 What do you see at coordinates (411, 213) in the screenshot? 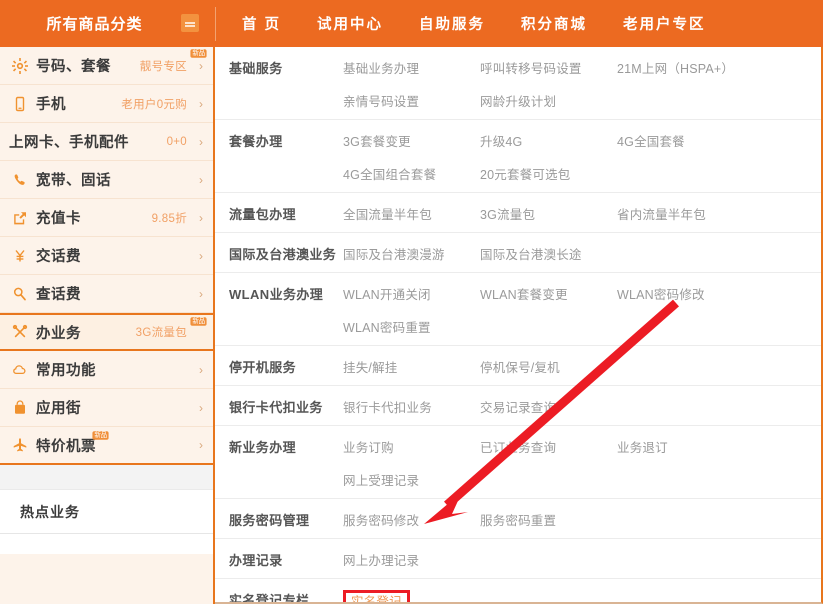
I see `service-link: 全国流量半年包` at bounding box center [411, 213].